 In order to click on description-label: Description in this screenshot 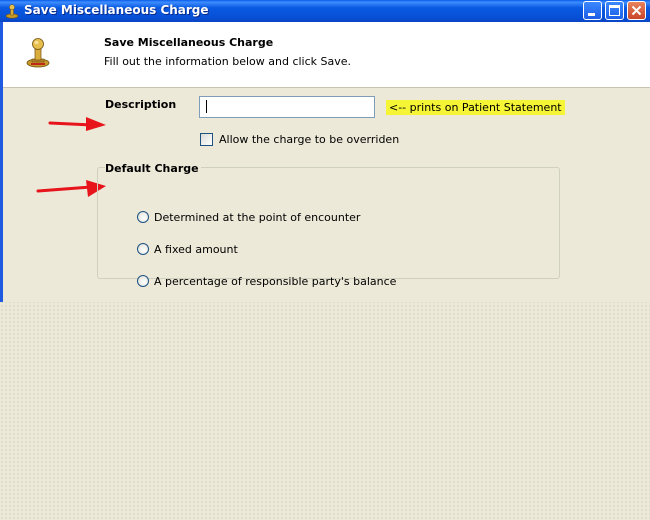, I will do `click(141, 104)`.